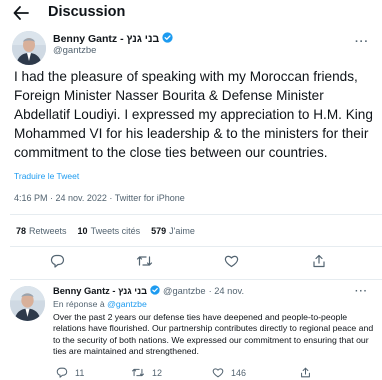  I want to click on reply-reply-button: 11, so click(70, 372).